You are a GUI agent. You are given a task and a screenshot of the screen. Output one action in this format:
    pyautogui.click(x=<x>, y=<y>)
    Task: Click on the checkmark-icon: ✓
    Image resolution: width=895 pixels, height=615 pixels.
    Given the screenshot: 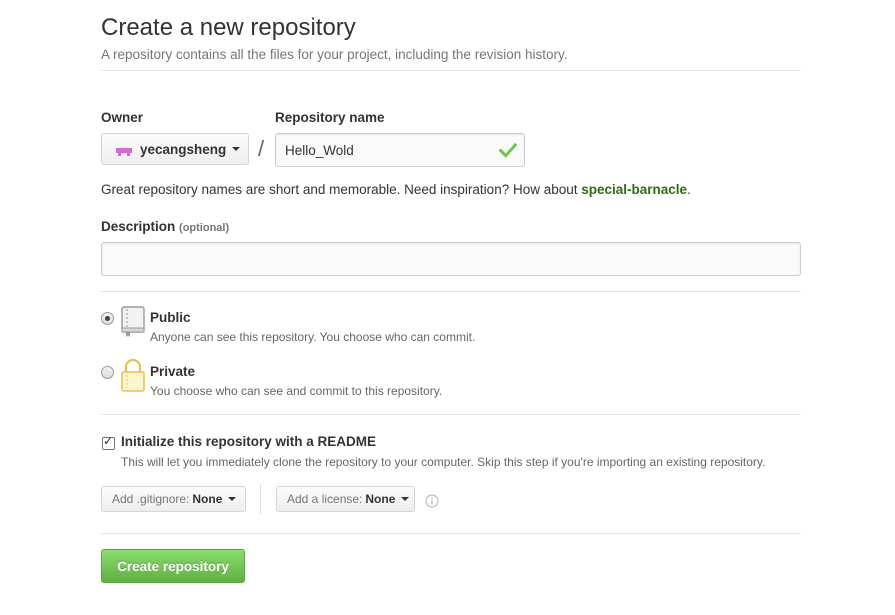 What is the action you would take?
    pyautogui.click(x=108, y=441)
    